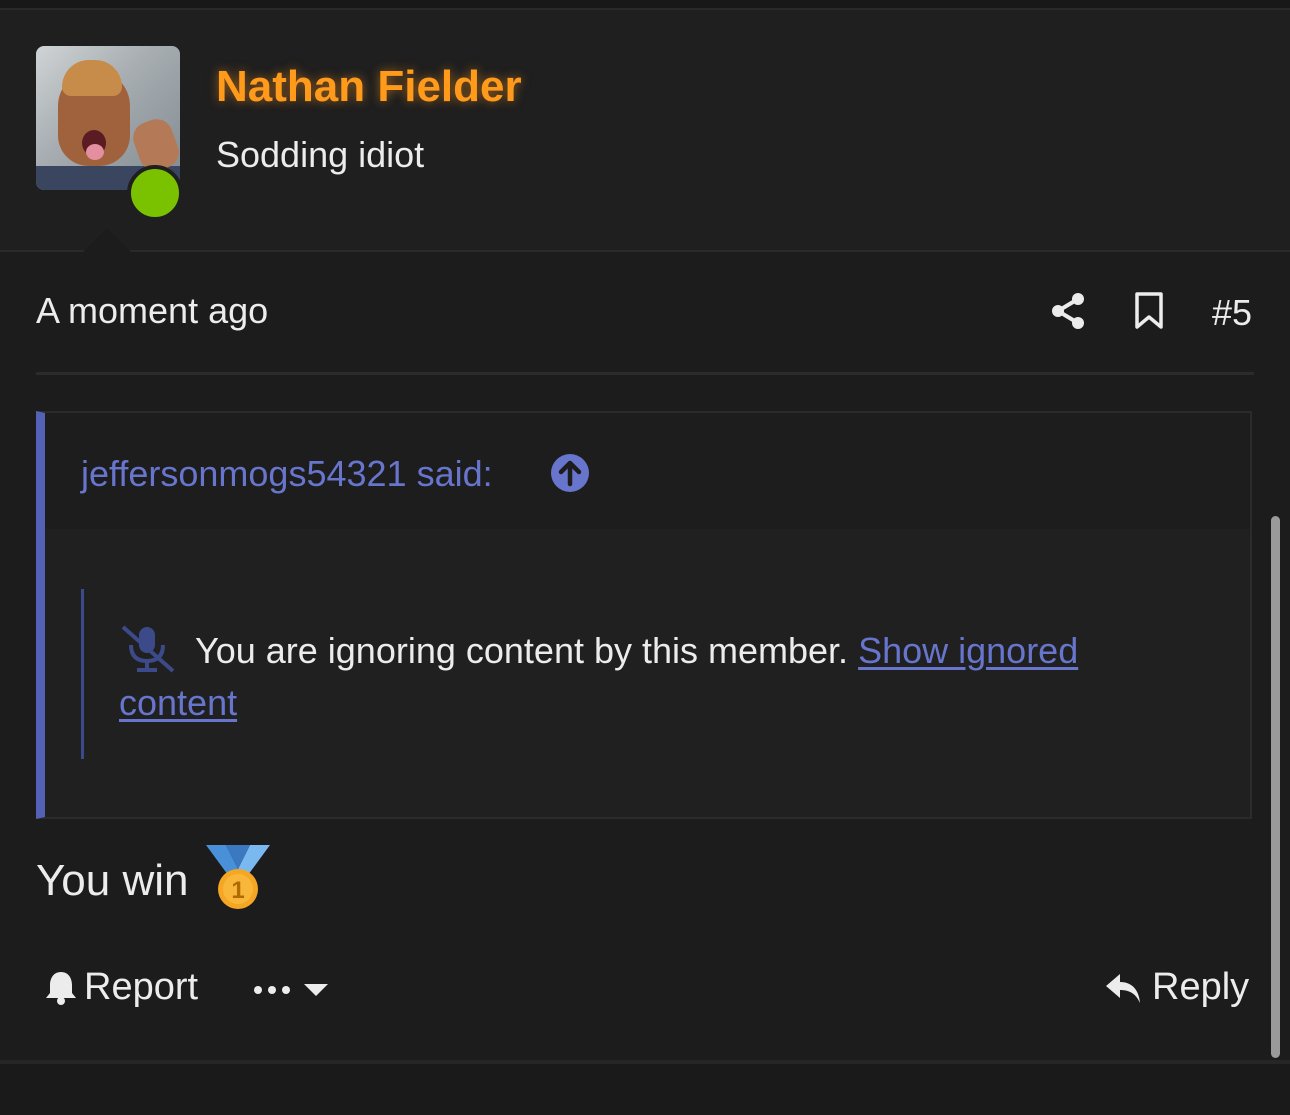 Image resolution: width=1290 pixels, height=1115 pixels. Describe the element at coordinates (320, 154) in the screenshot. I see `author-user-title: Sodding idiot` at that location.